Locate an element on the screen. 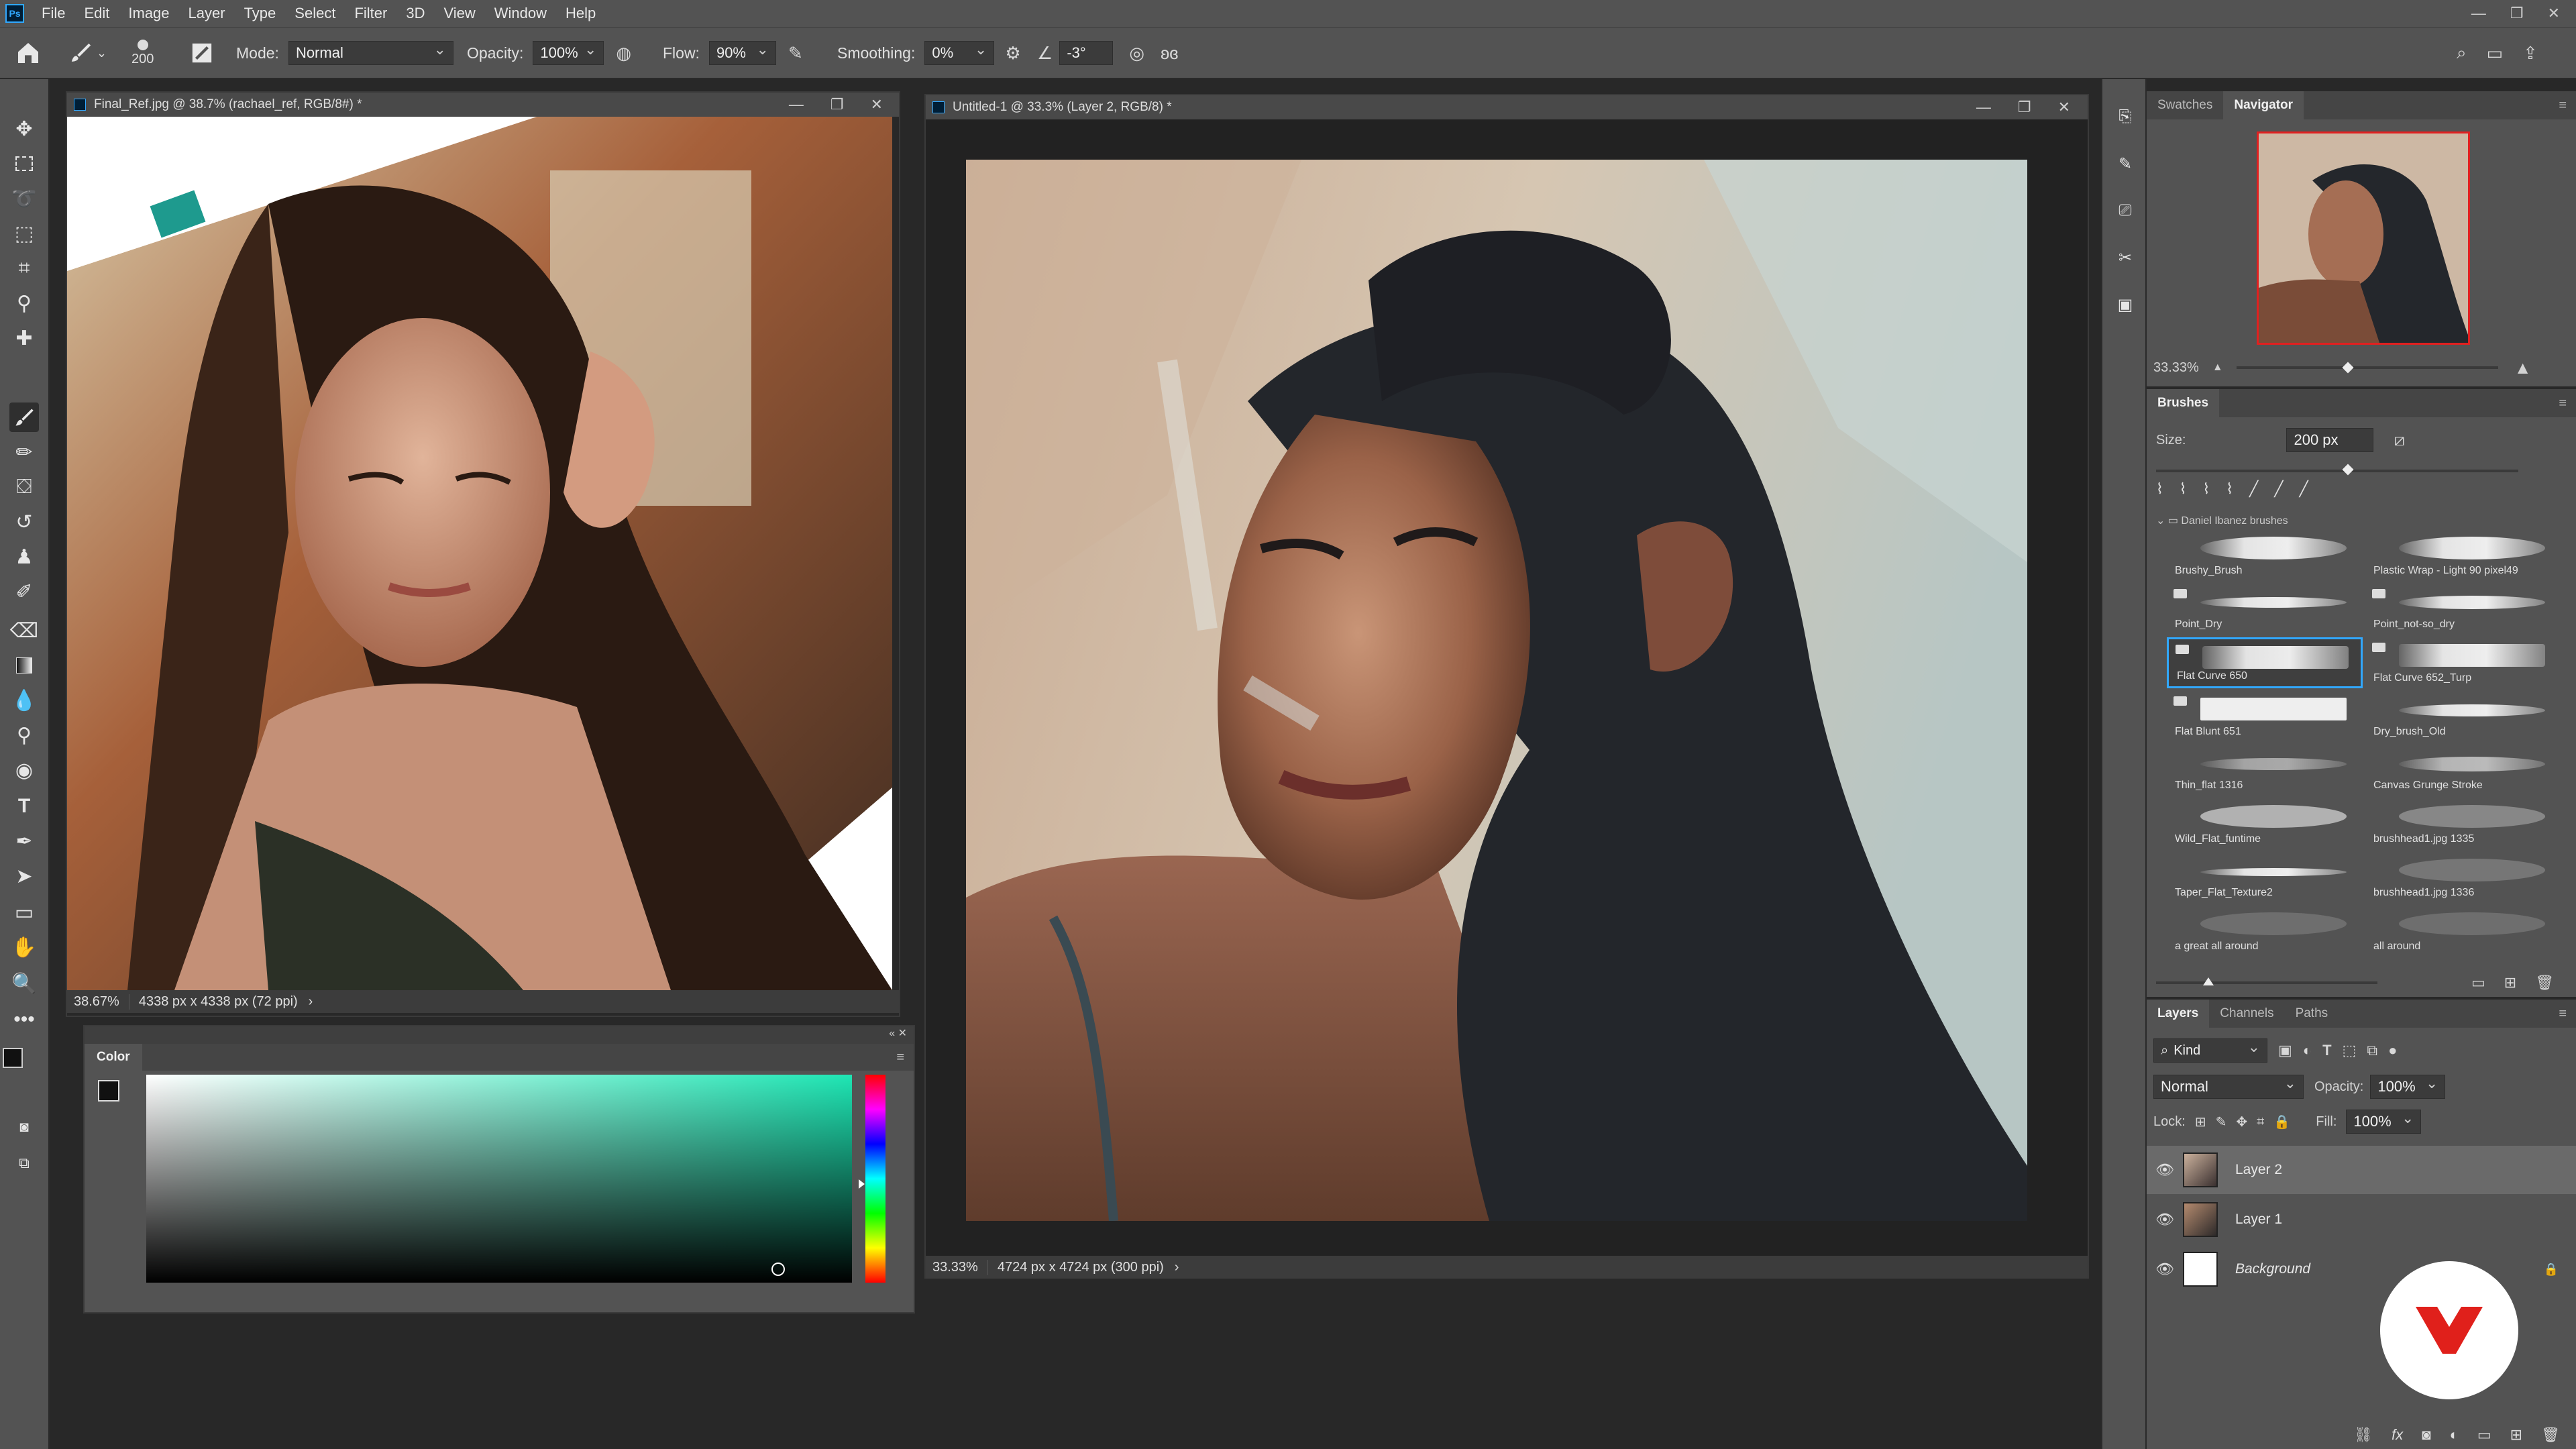 The height and width of the screenshot is (1449, 2576). visibility-eye-icon: 👁 is located at coordinates (2165, 1269).